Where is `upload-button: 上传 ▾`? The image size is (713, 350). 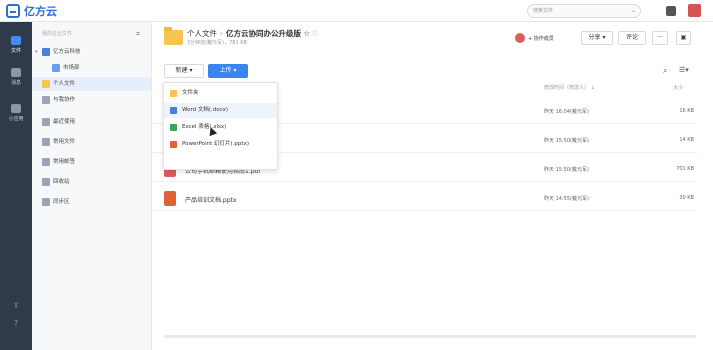
upload-button: 上传 ▾ is located at coordinates (228, 71).